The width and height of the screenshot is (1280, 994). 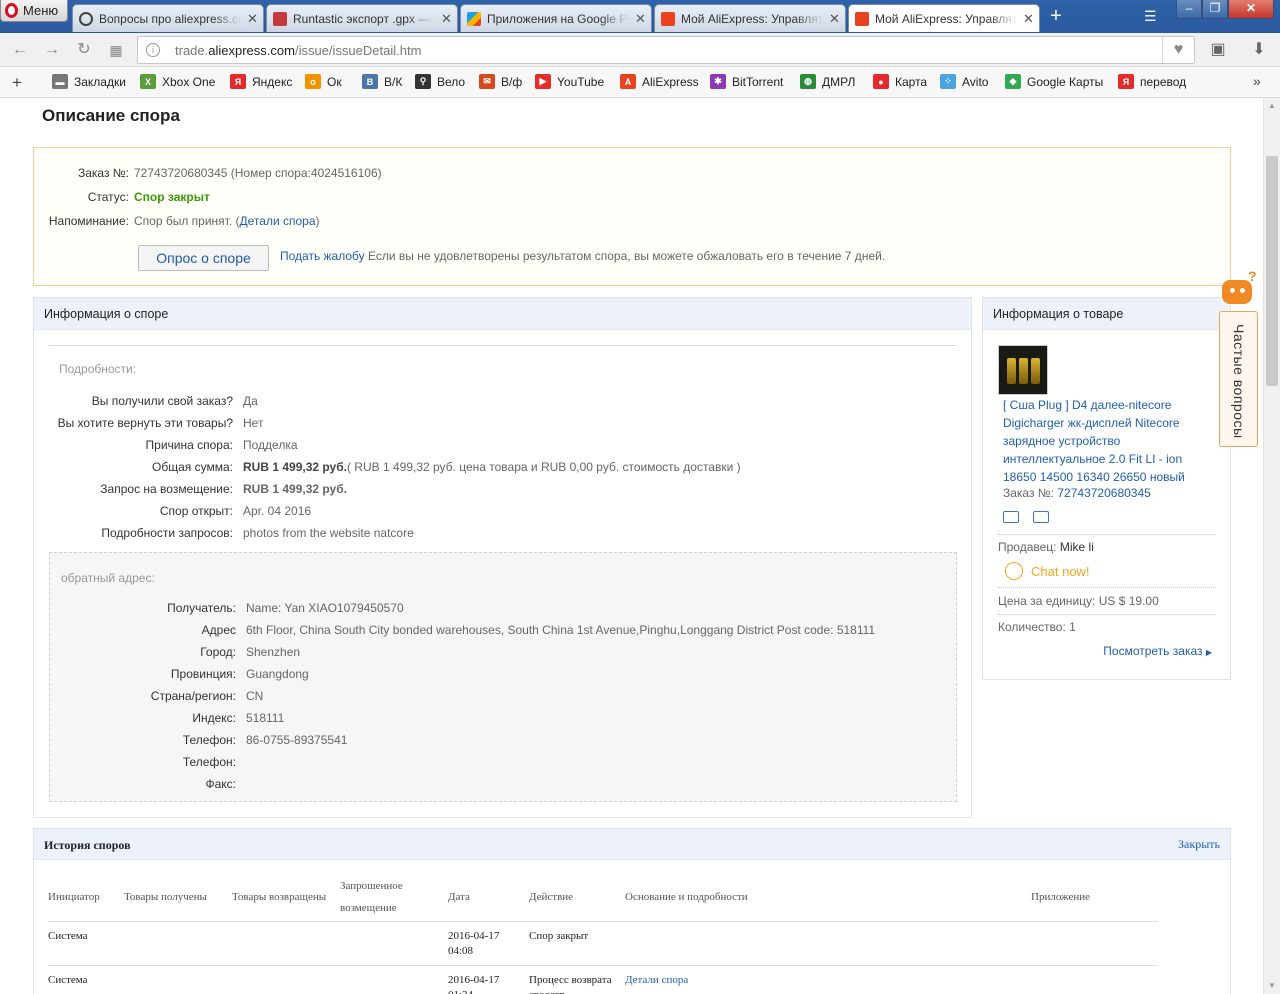 I want to click on dispute-info-heading: Информация о споре, so click(x=502, y=314).